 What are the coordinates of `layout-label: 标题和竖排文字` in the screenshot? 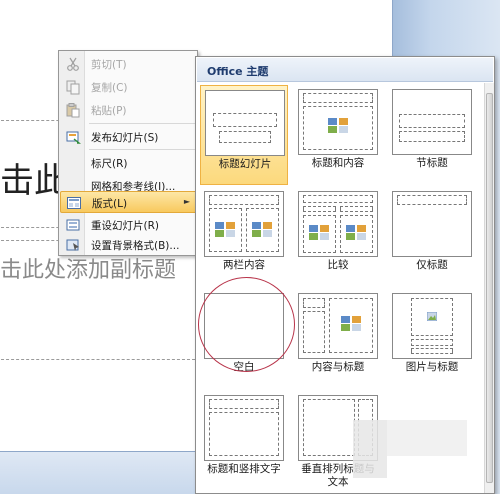 It's located at (244, 469).